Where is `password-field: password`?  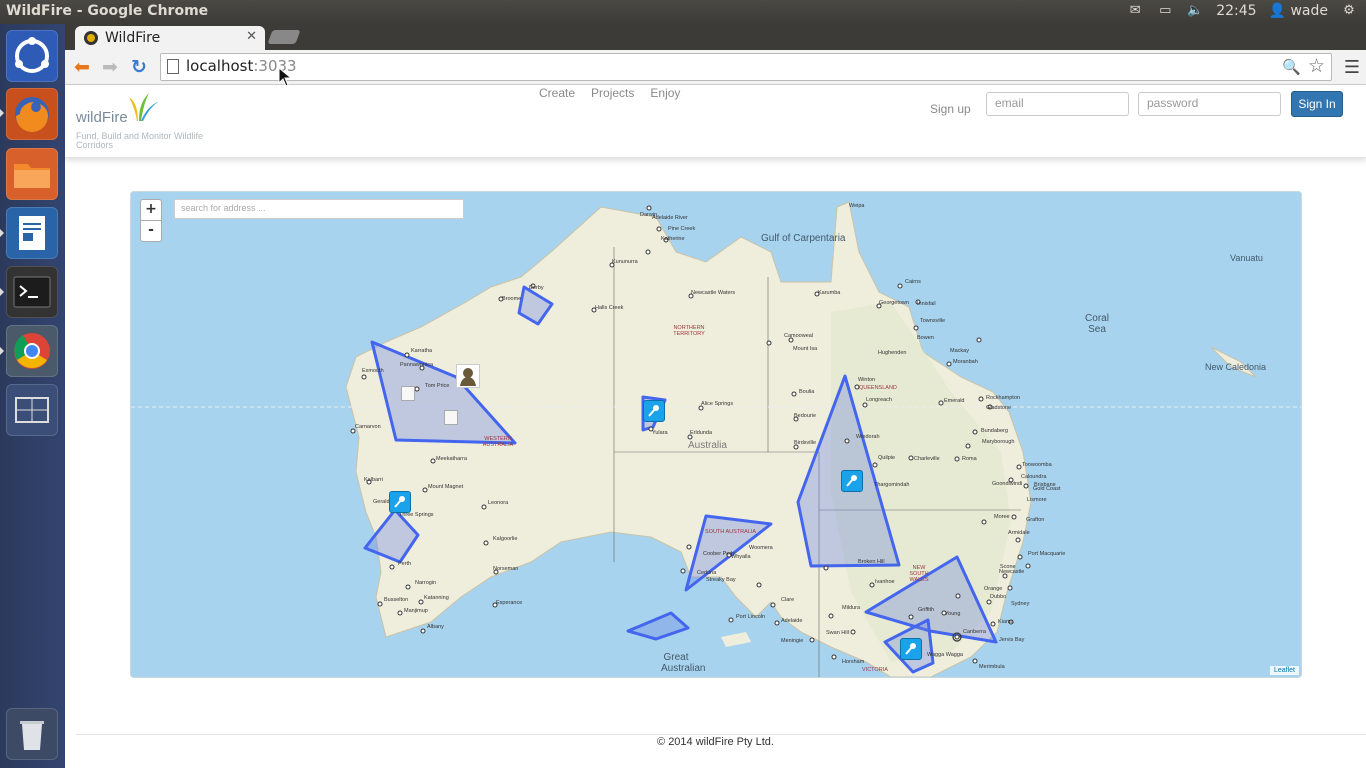
password-field: password is located at coordinates (1209, 104).